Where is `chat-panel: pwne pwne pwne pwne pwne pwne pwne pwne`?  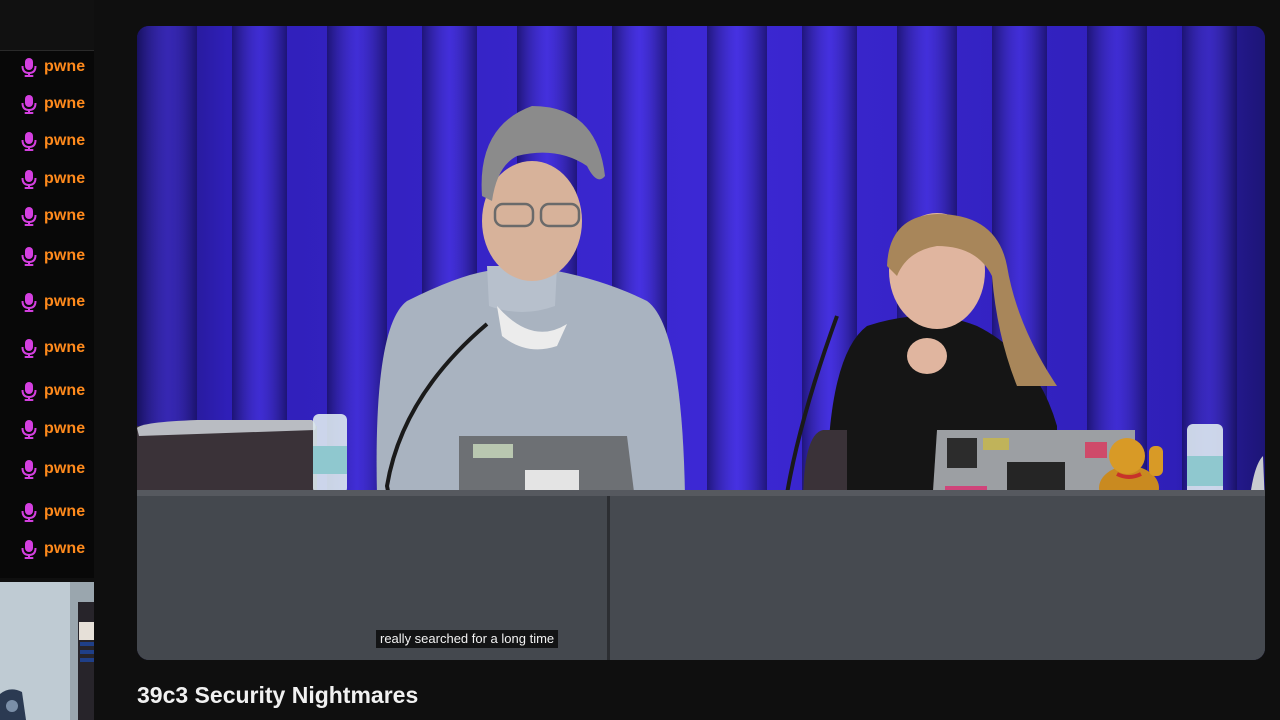 chat-panel: pwne pwne pwne pwne pwne pwne pwne pwne is located at coordinates (47, 289).